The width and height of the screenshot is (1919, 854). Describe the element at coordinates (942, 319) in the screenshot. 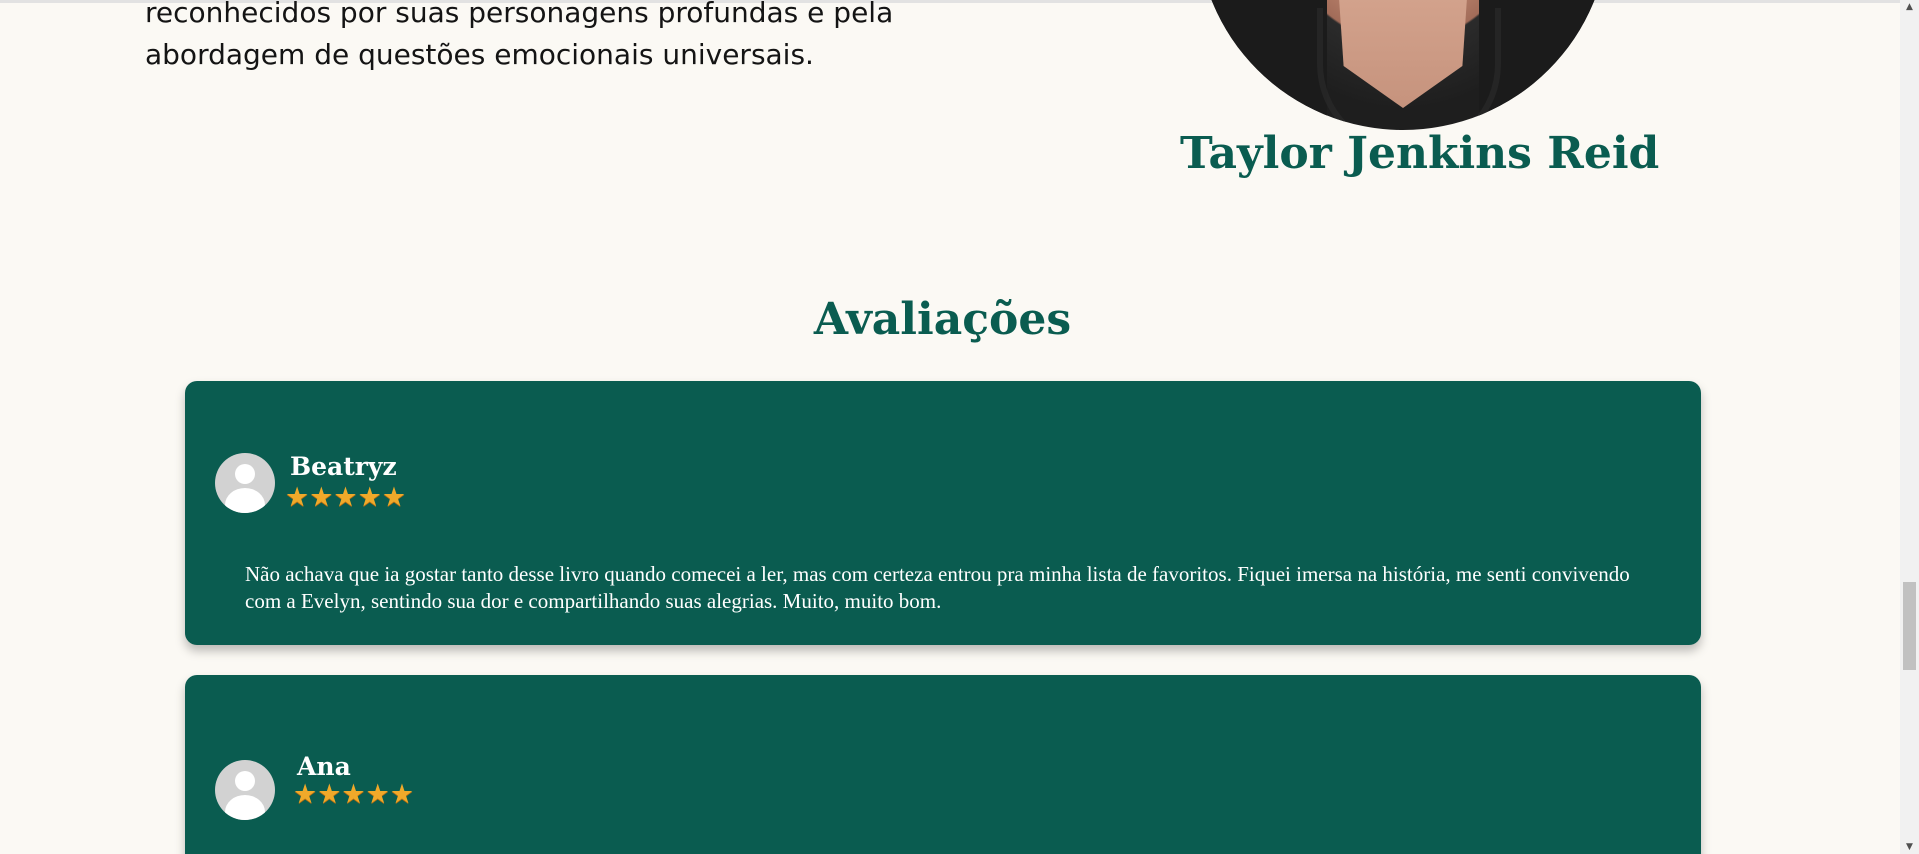

I see `reviews-title: Avaliações` at that location.